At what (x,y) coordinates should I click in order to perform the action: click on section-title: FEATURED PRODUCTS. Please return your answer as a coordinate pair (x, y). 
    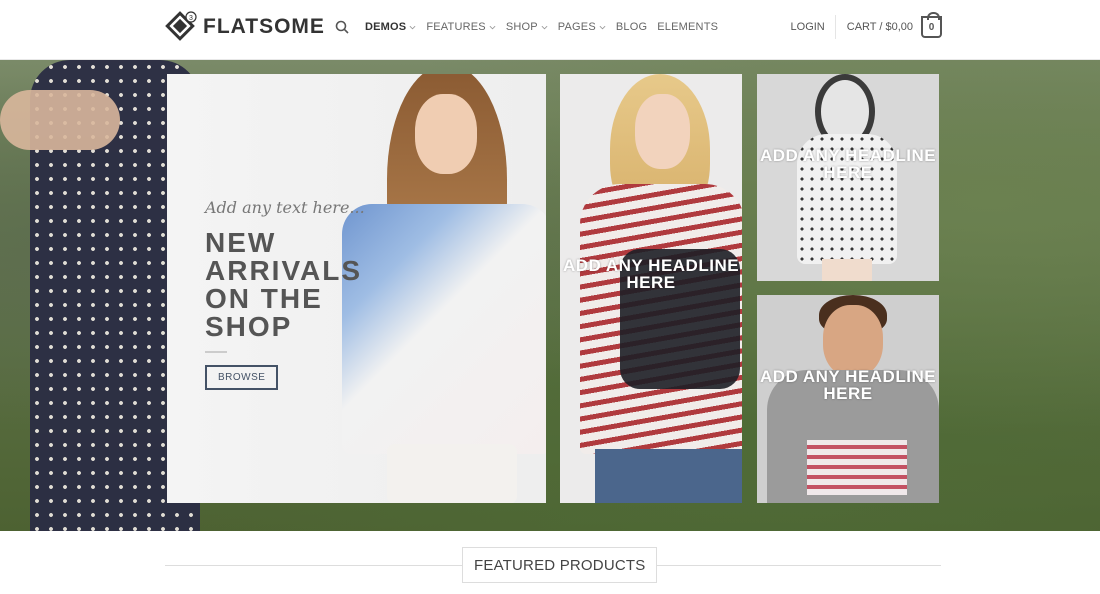
    Looking at the image, I should click on (560, 565).